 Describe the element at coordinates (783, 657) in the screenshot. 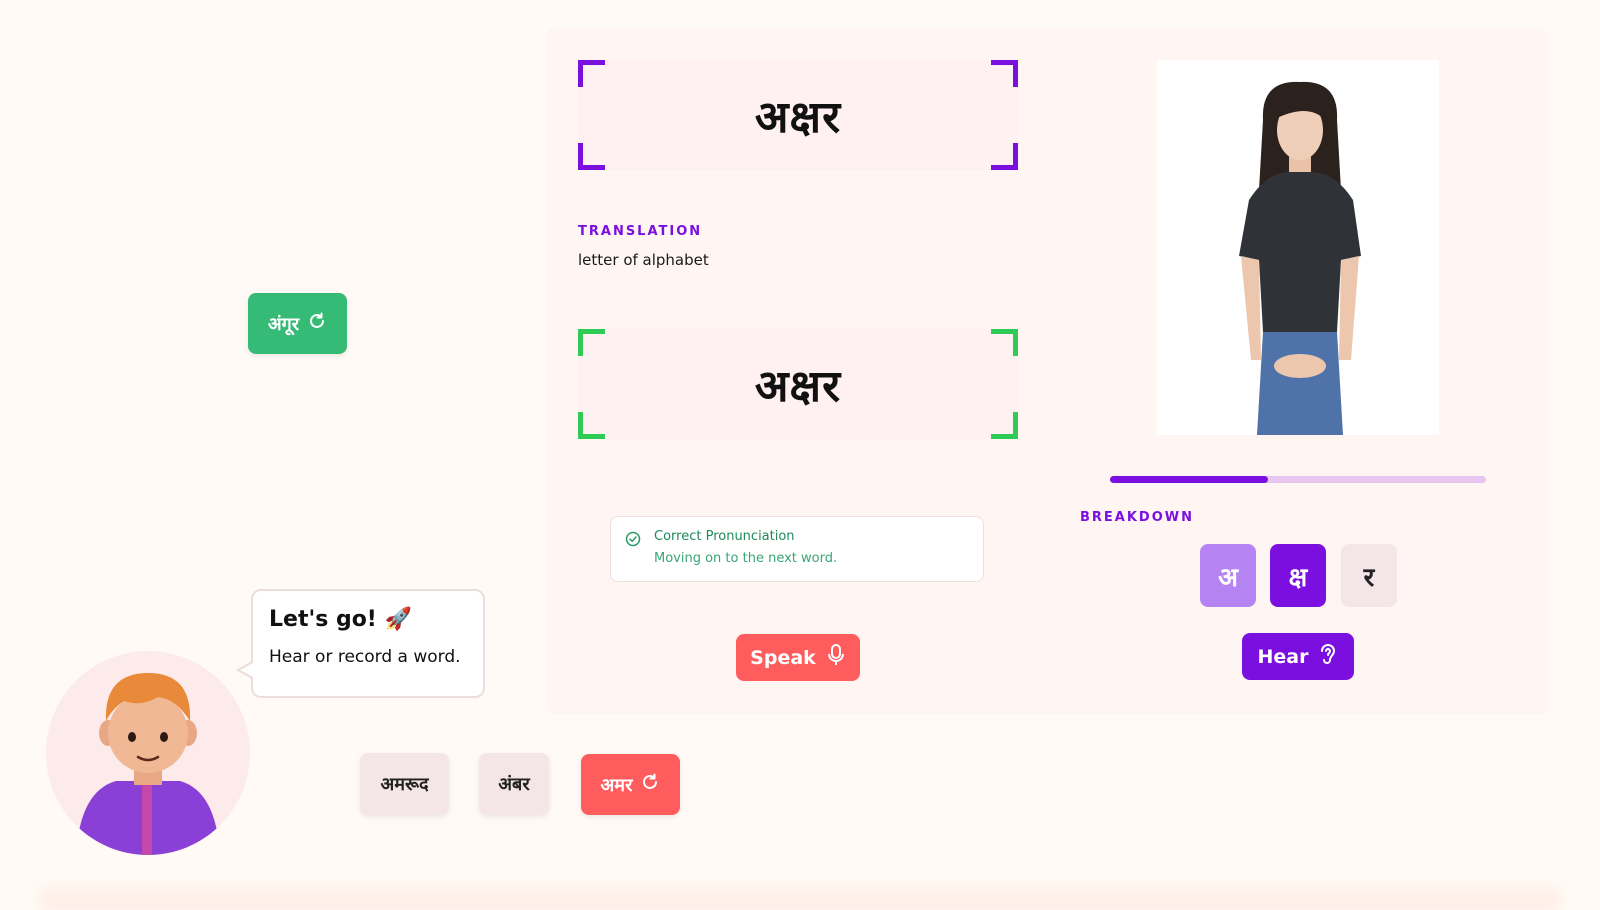

I see `speak-button-label: Speak` at that location.